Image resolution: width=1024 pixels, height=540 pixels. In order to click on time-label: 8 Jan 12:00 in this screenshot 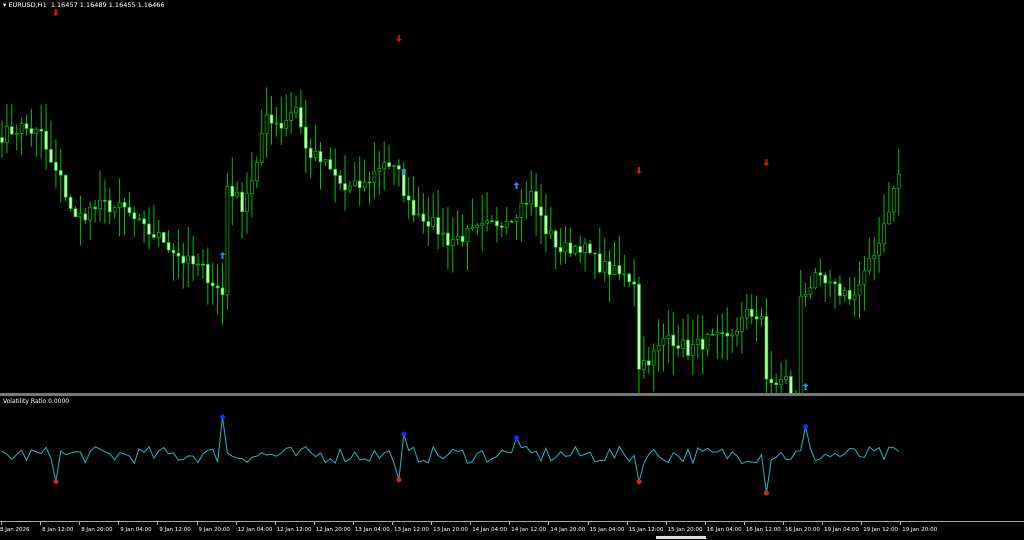, I will do `click(58, 530)`.